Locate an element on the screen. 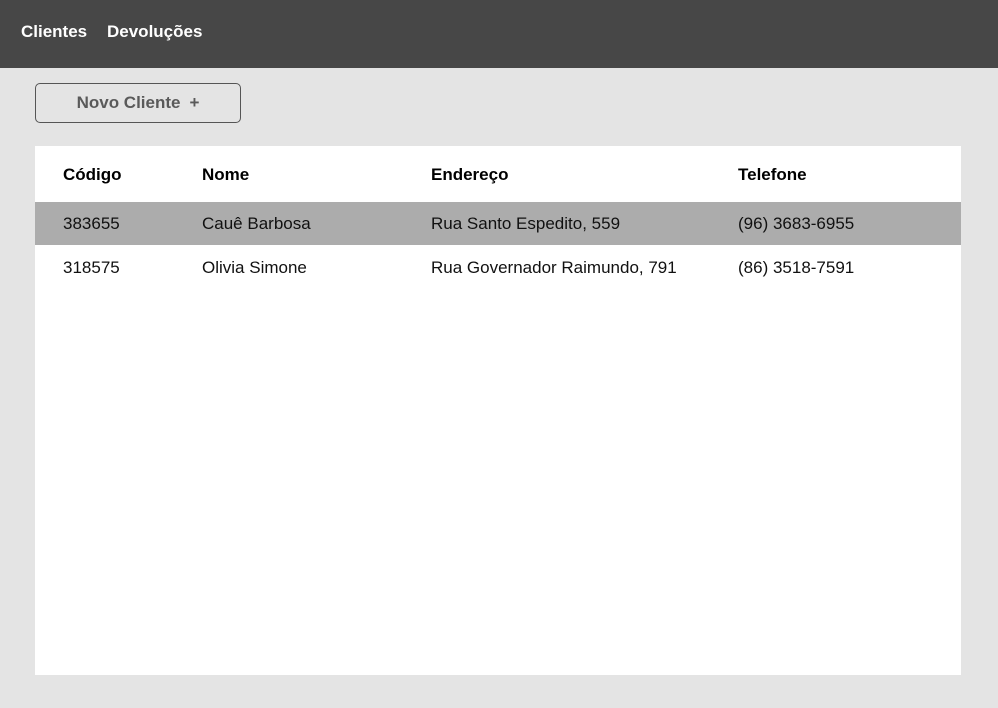 This screenshot has width=998, height=708. cell-nome: Cauê Barbosa is located at coordinates (256, 223).